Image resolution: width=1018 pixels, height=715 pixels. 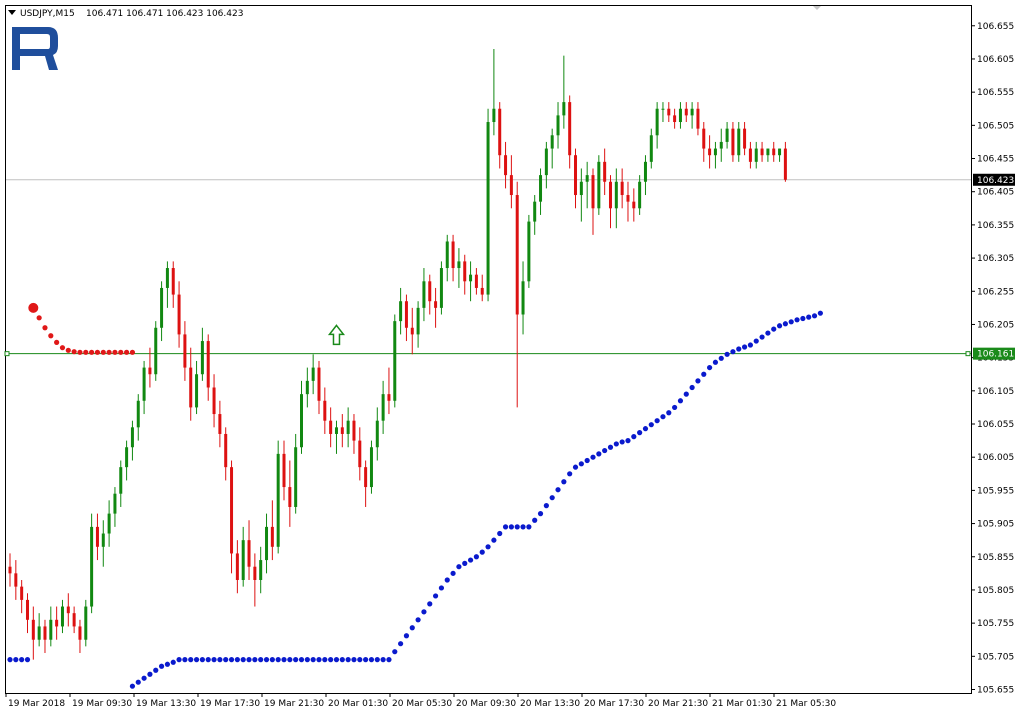 I want to click on svg-text: 106.423, so click(x=995, y=181).